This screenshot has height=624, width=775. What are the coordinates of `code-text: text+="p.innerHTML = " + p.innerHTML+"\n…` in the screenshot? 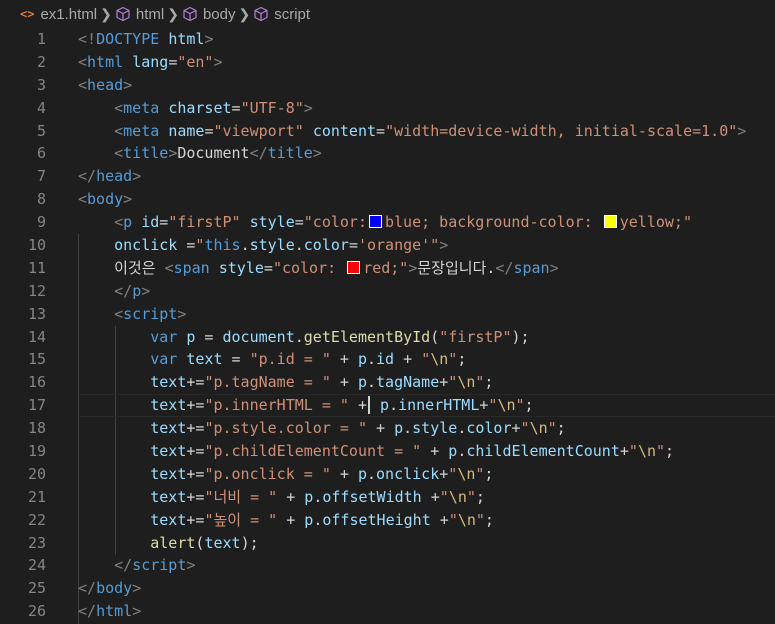 It's located at (306, 405).